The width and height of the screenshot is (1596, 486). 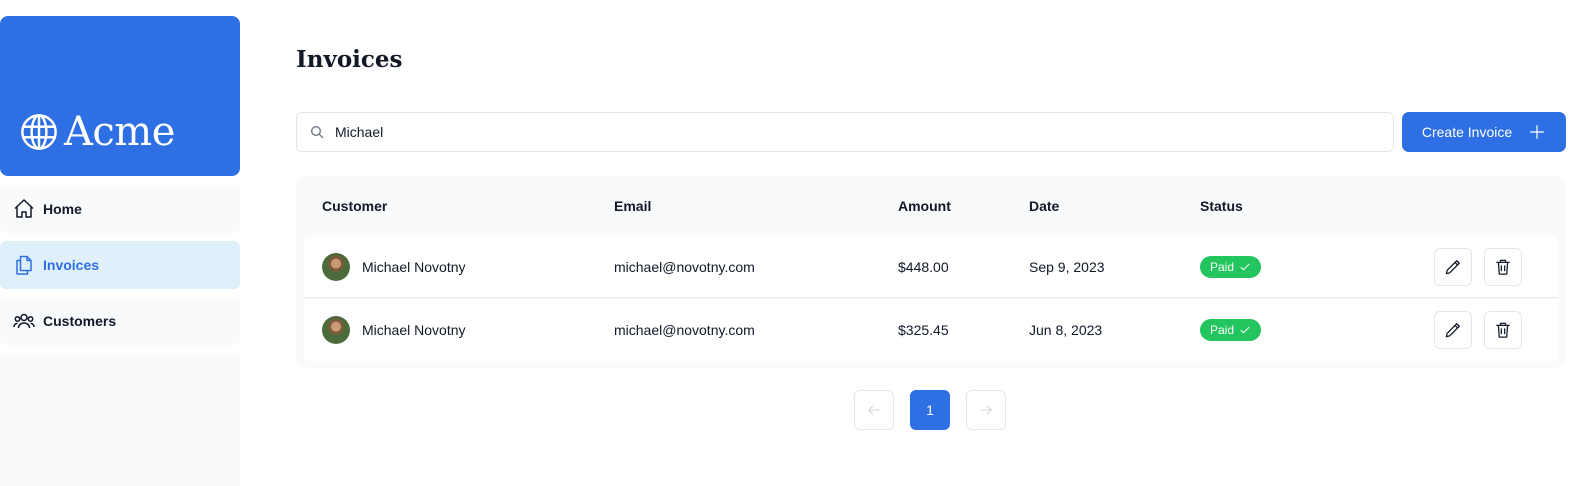 What do you see at coordinates (24, 321) in the screenshot?
I see `user-group-icon` at bounding box center [24, 321].